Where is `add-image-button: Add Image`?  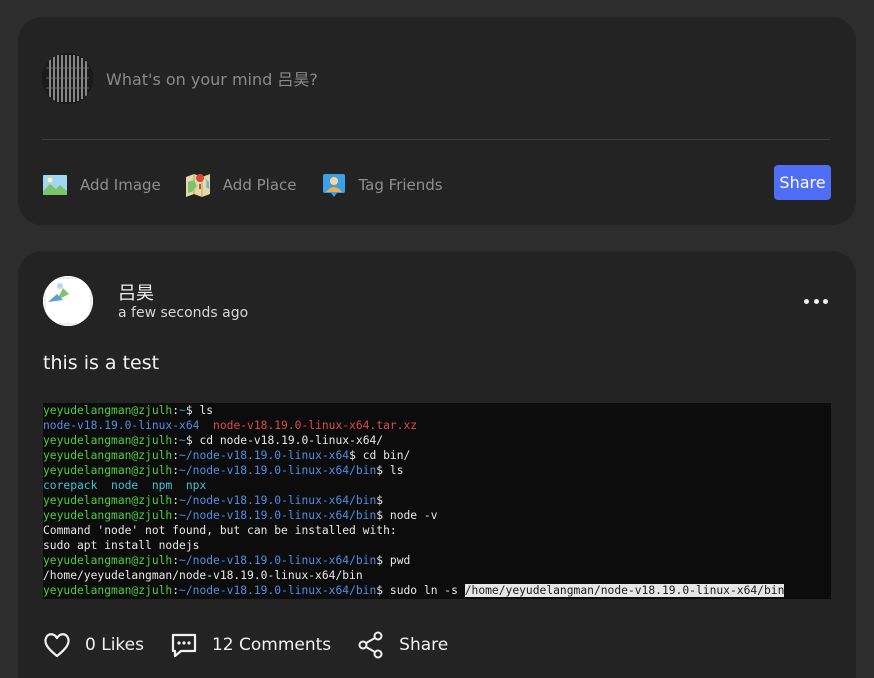 add-image-button: Add Image is located at coordinates (101, 185).